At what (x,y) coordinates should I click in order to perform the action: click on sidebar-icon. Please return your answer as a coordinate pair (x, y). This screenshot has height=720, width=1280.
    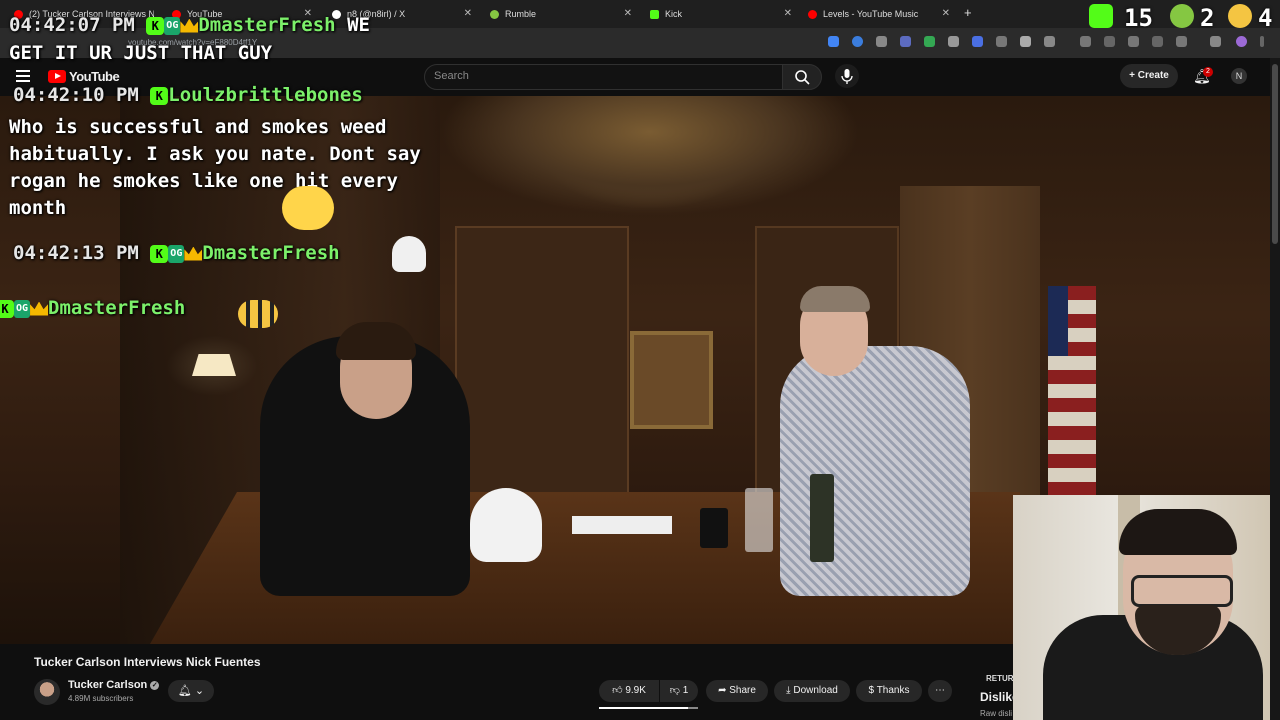
    Looking at the image, I should click on (1157, 41).